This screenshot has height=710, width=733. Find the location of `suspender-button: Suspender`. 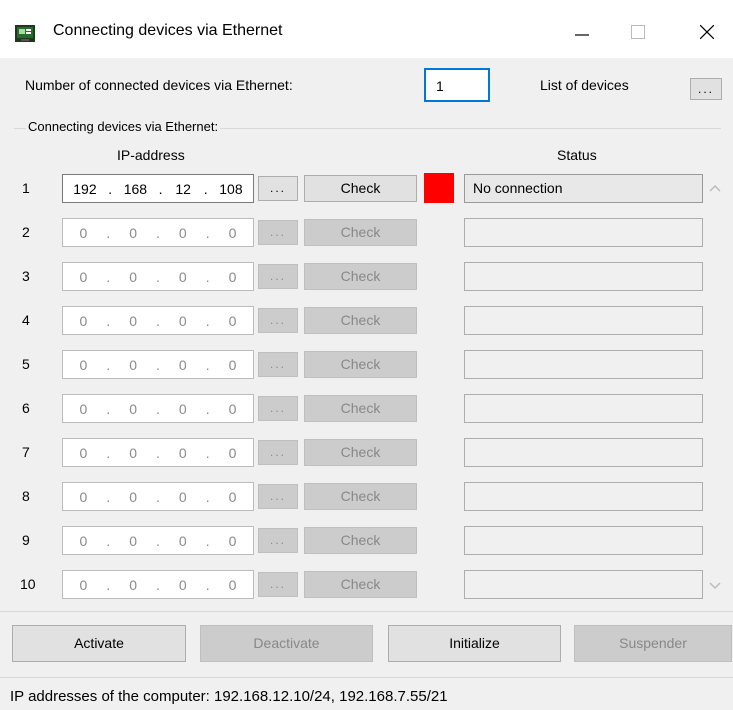

suspender-button: Suspender is located at coordinates (653, 643).